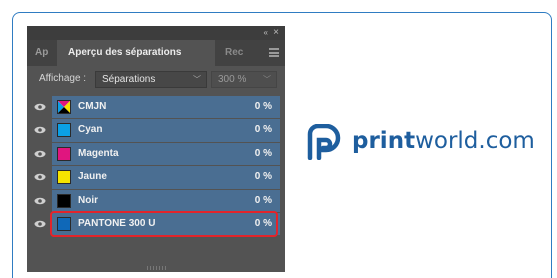  I want to click on separation-row-noir: Noir 0 %, so click(156, 201).